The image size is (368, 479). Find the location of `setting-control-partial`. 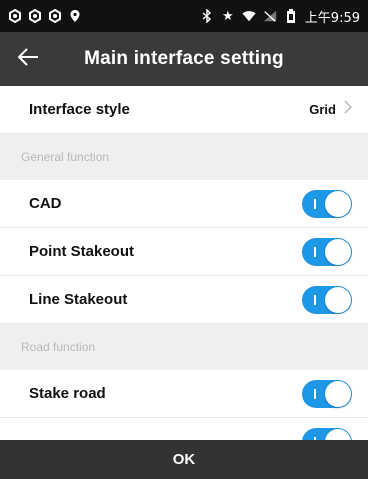

setting-control-partial is located at coordinates (327, 433).